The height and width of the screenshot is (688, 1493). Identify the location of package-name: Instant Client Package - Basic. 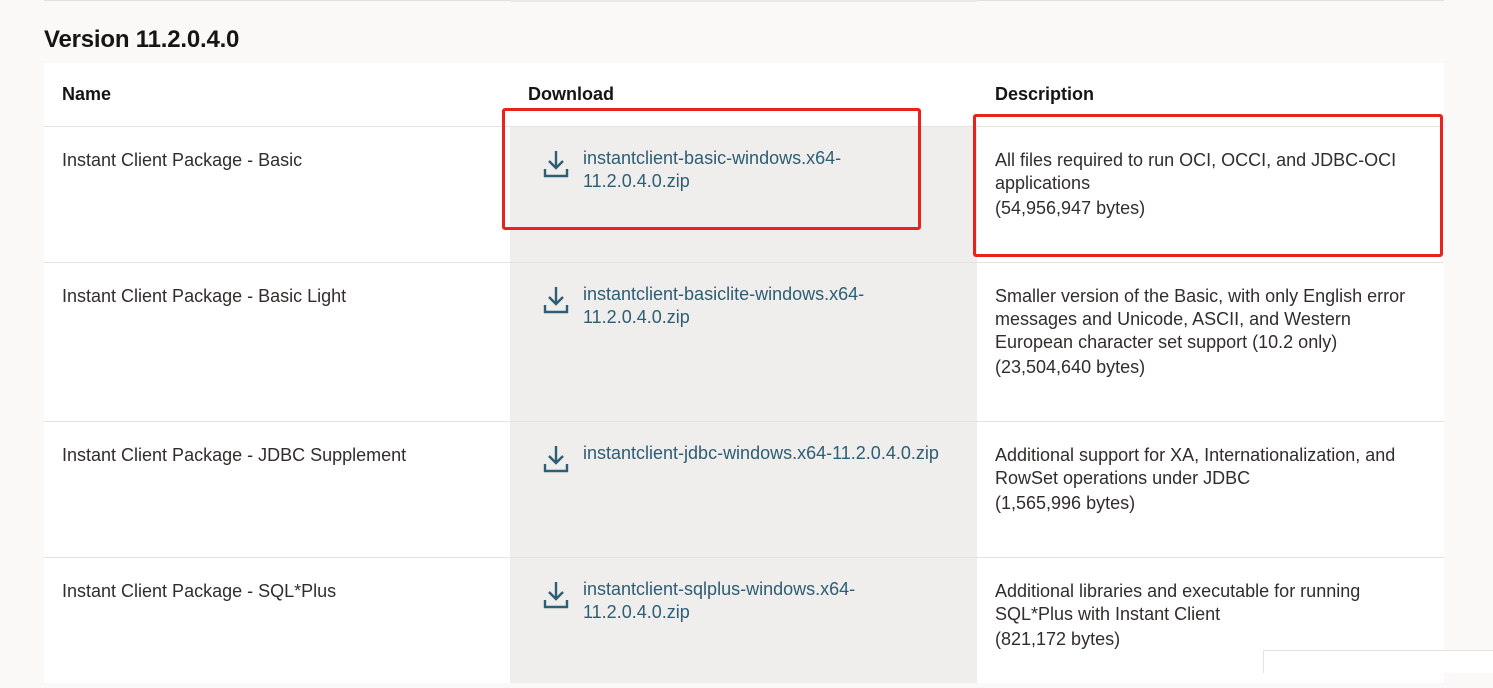
(182, 160).